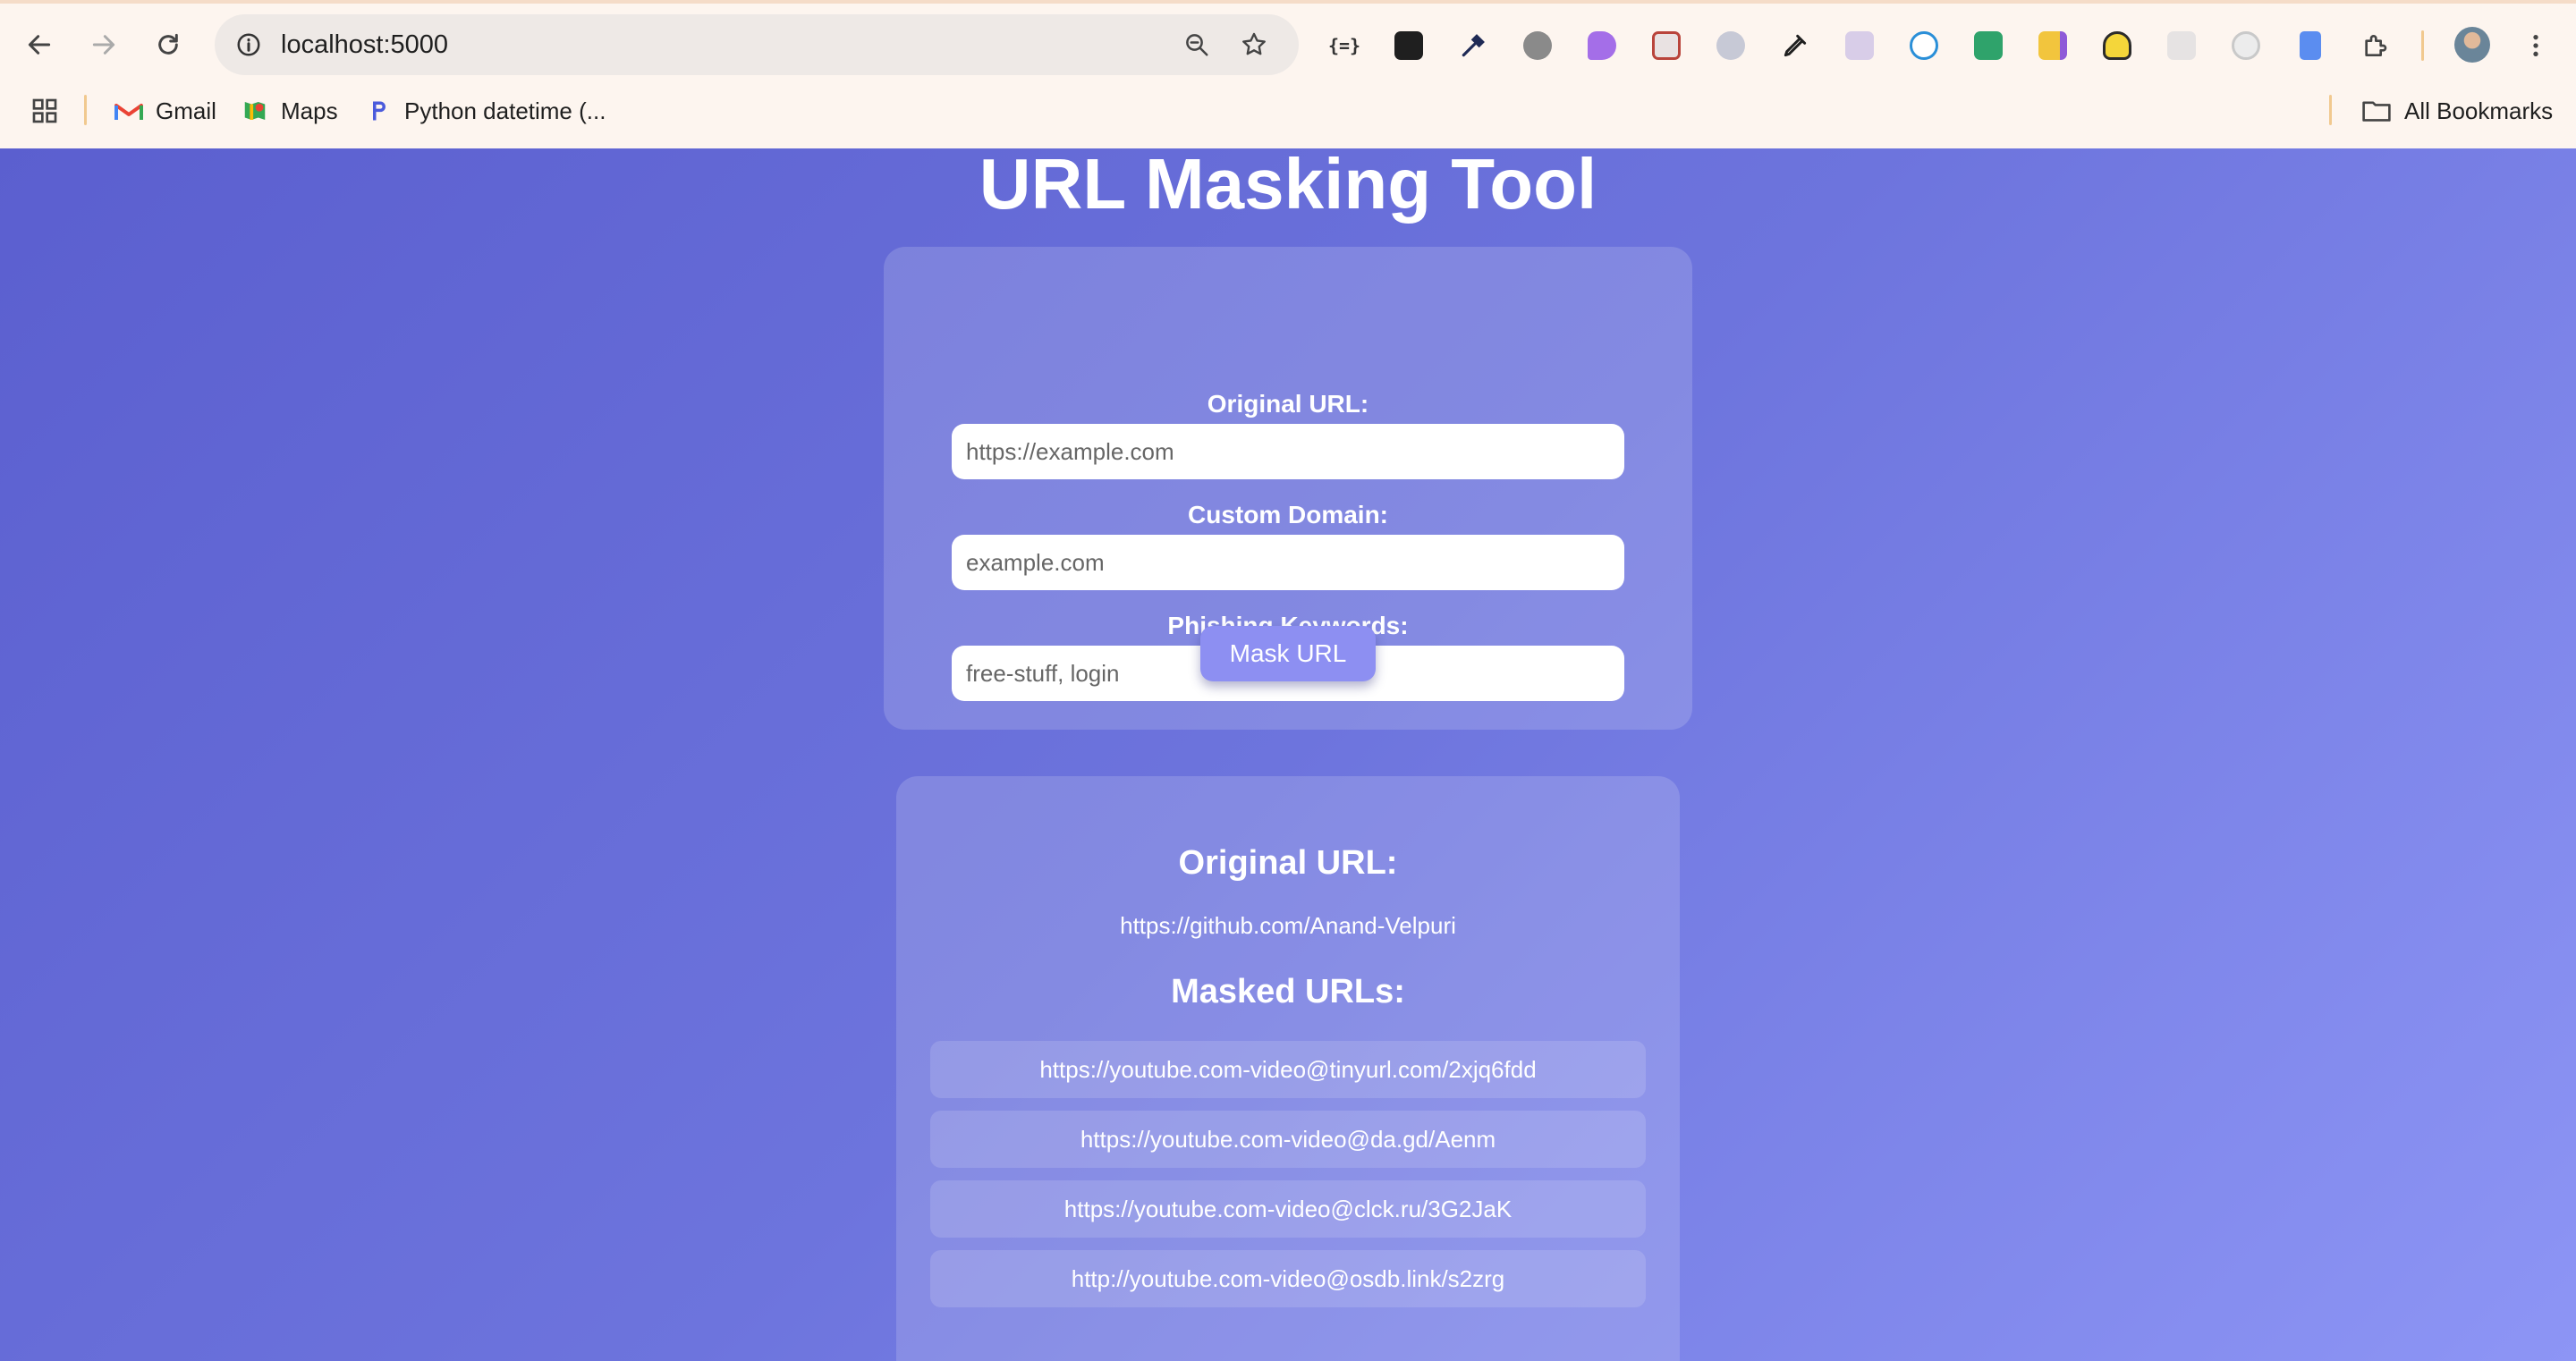 The image size is (2576, 1361). What do you see at coordinates (1988, 46) in the screenshot?
I see `green-extension-icon` at bounding box center [1988, 46].